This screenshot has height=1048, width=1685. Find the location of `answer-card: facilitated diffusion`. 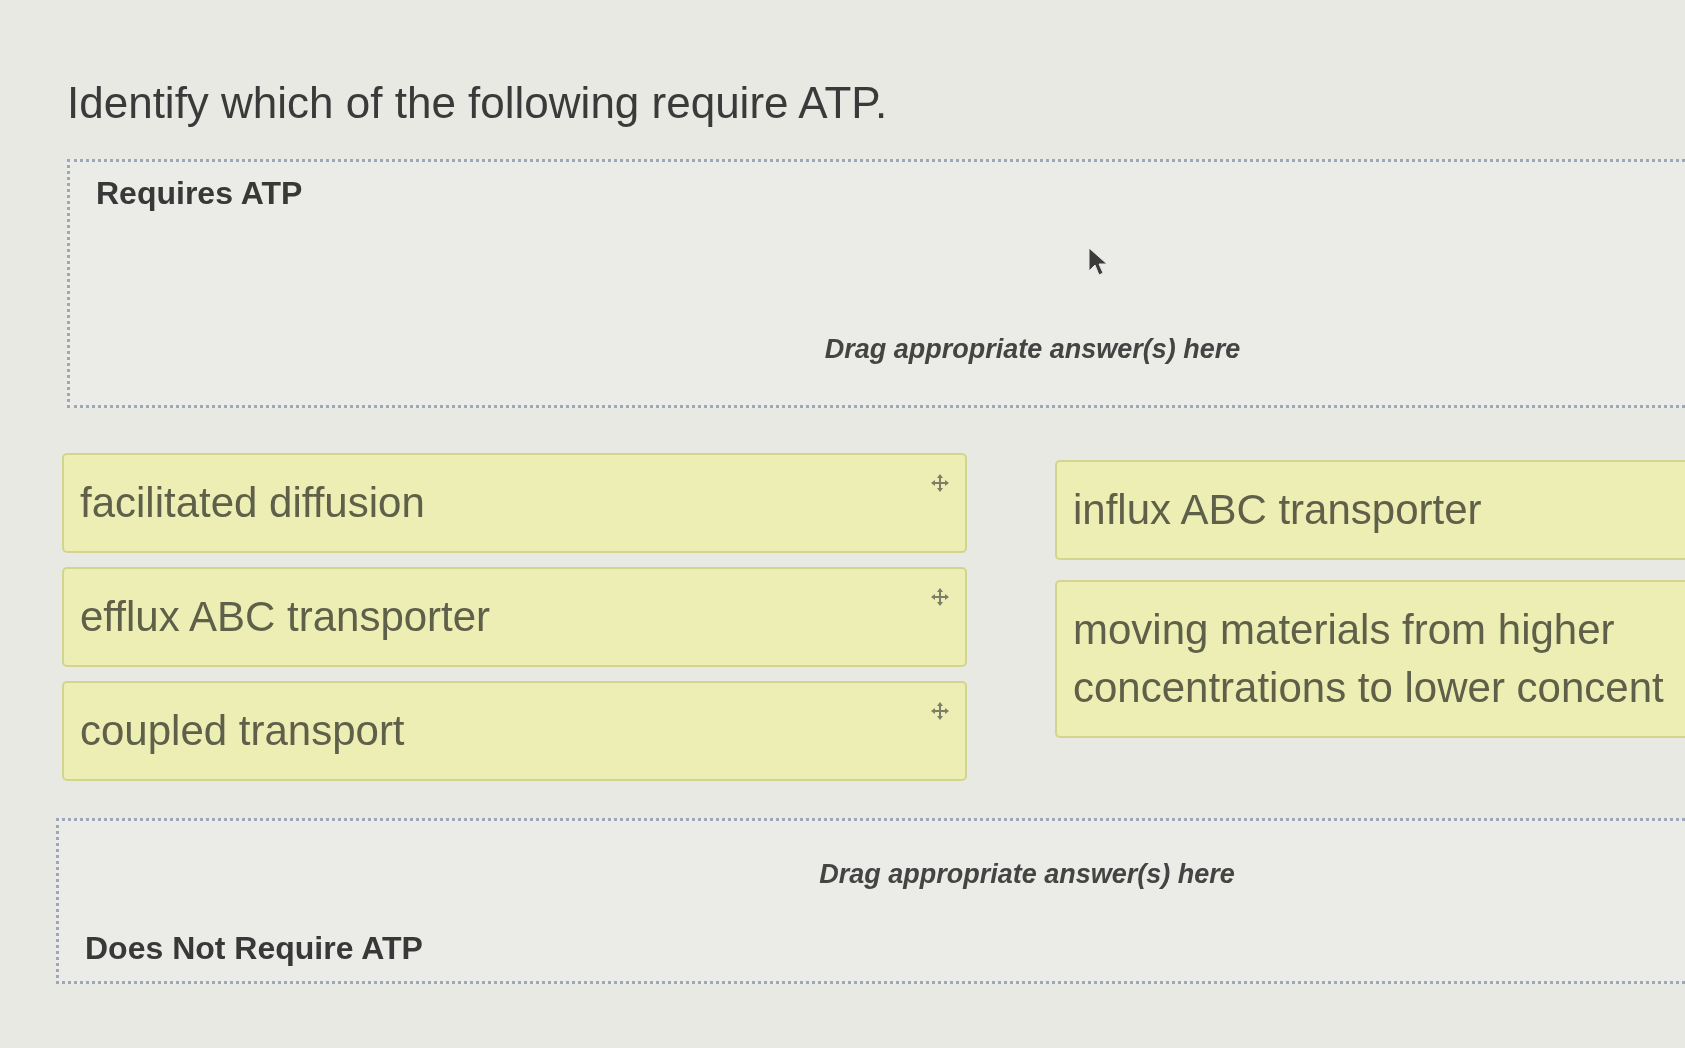

answer-card: facilitated diffusion is located at coordinates (514, 503).